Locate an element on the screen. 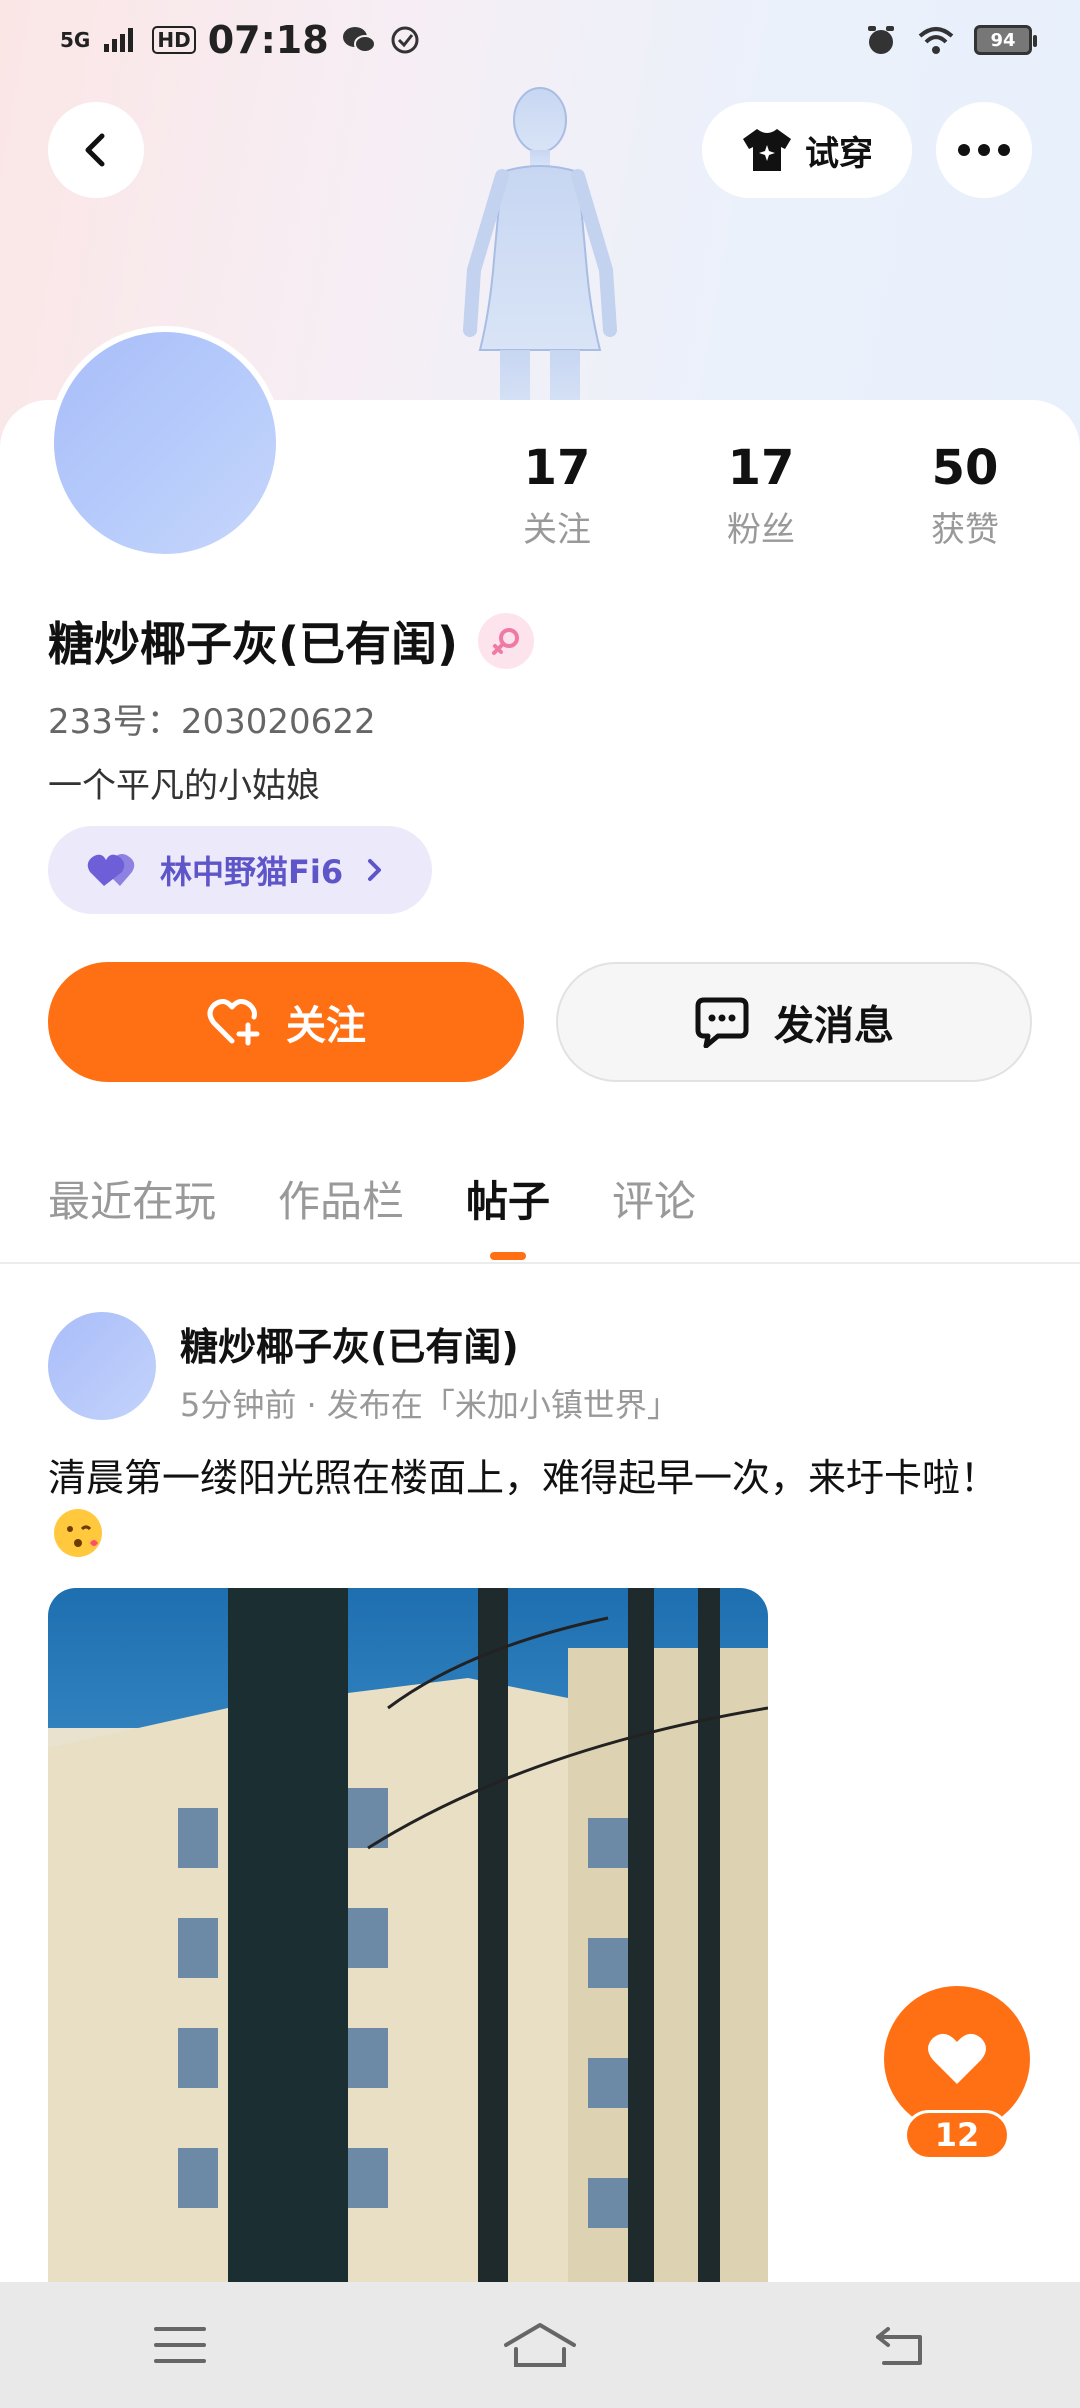  menu-icon is located at coordinates (180, 2345).